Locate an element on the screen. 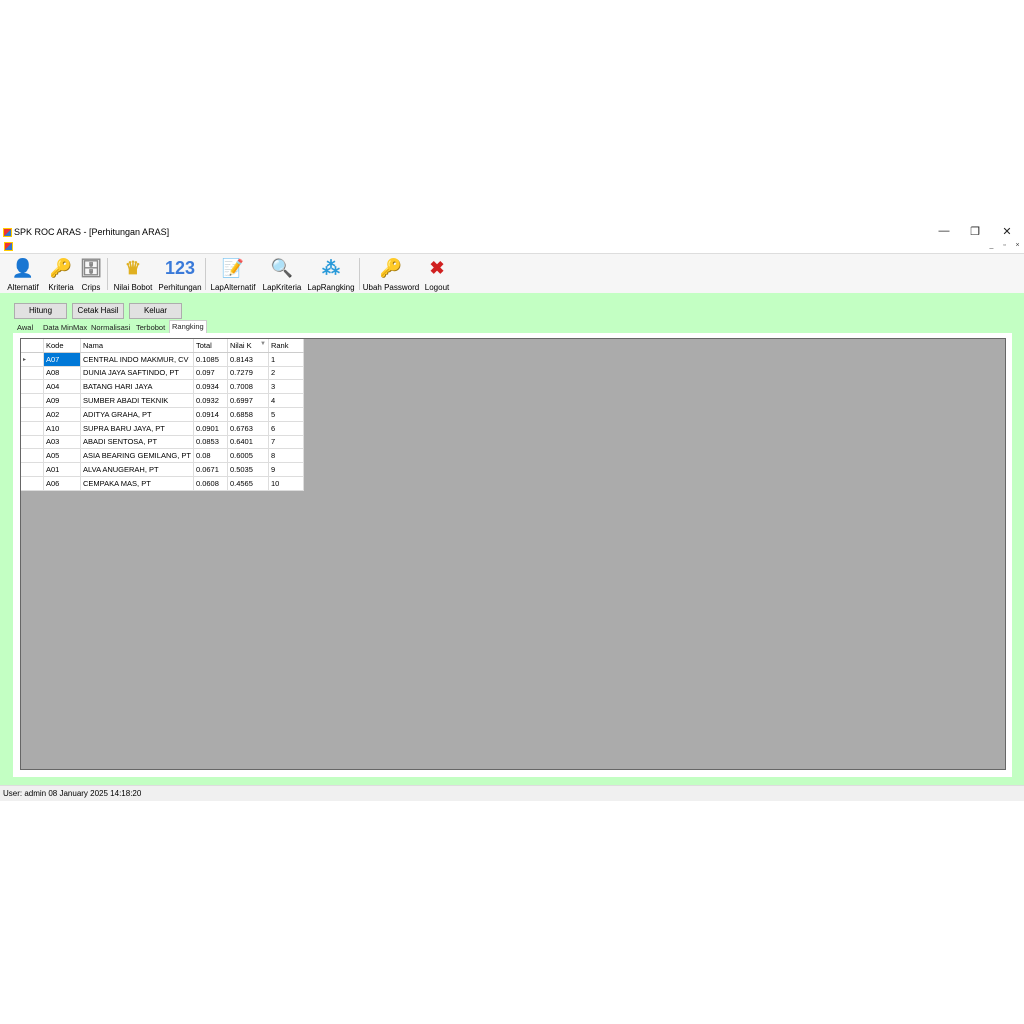 This screenshot has height=1024, width=1024. cell-rank: 10 is located at coordinates (286, 483).